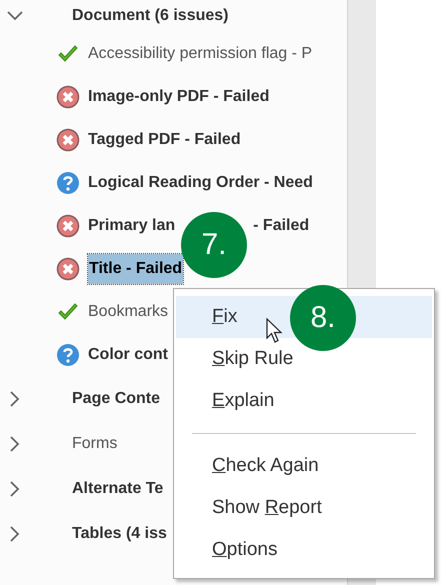 Image resolution: width=441 pixels, height=585 pixels. Describe the element at coordinates (304, 401) in the screenshot. I see `menu-item: Explain` at that location.